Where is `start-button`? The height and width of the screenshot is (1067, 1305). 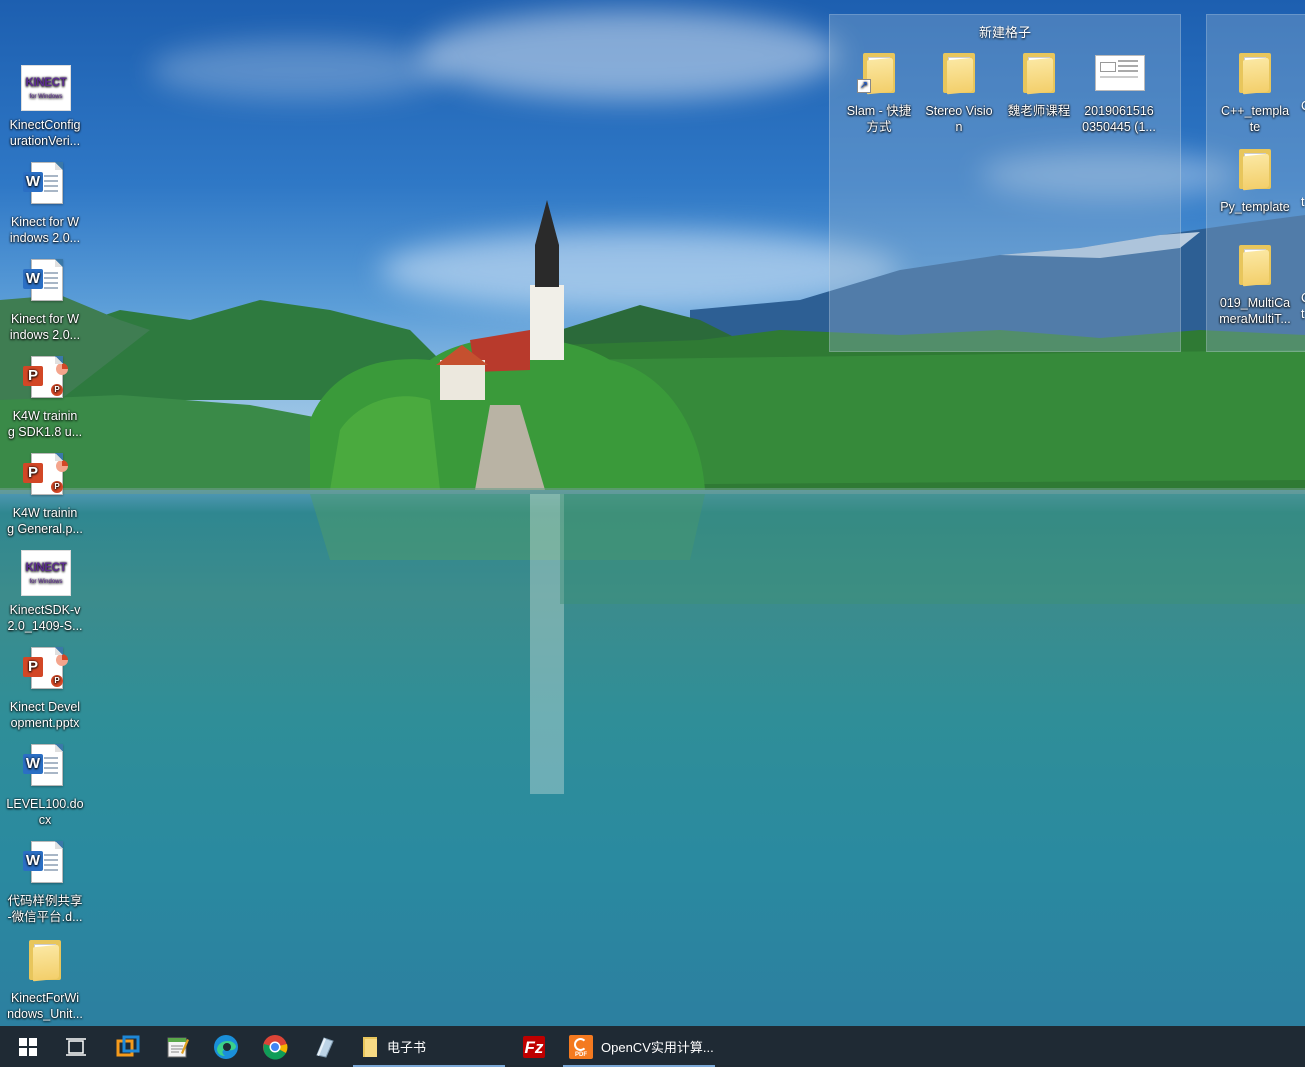
start-button is located at coordinates (28, 1046).